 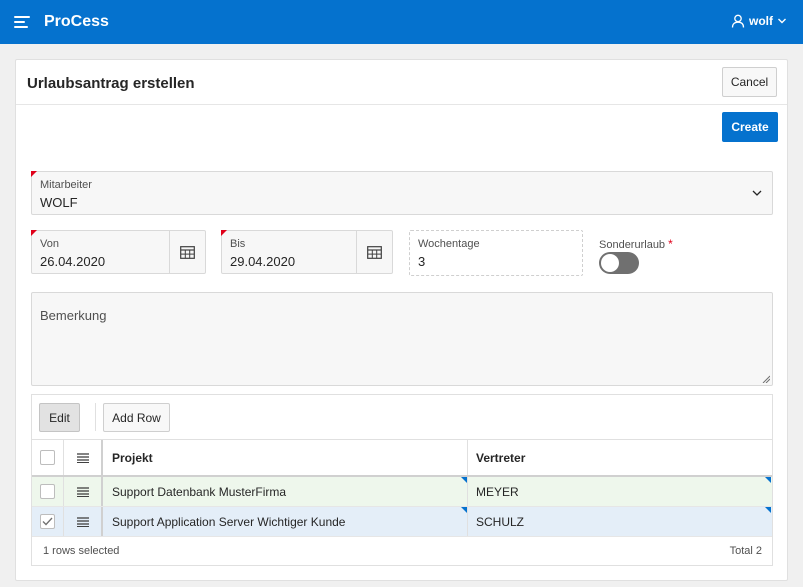 I want to click on wochentage-value: 3, so click(x=422, y=261).